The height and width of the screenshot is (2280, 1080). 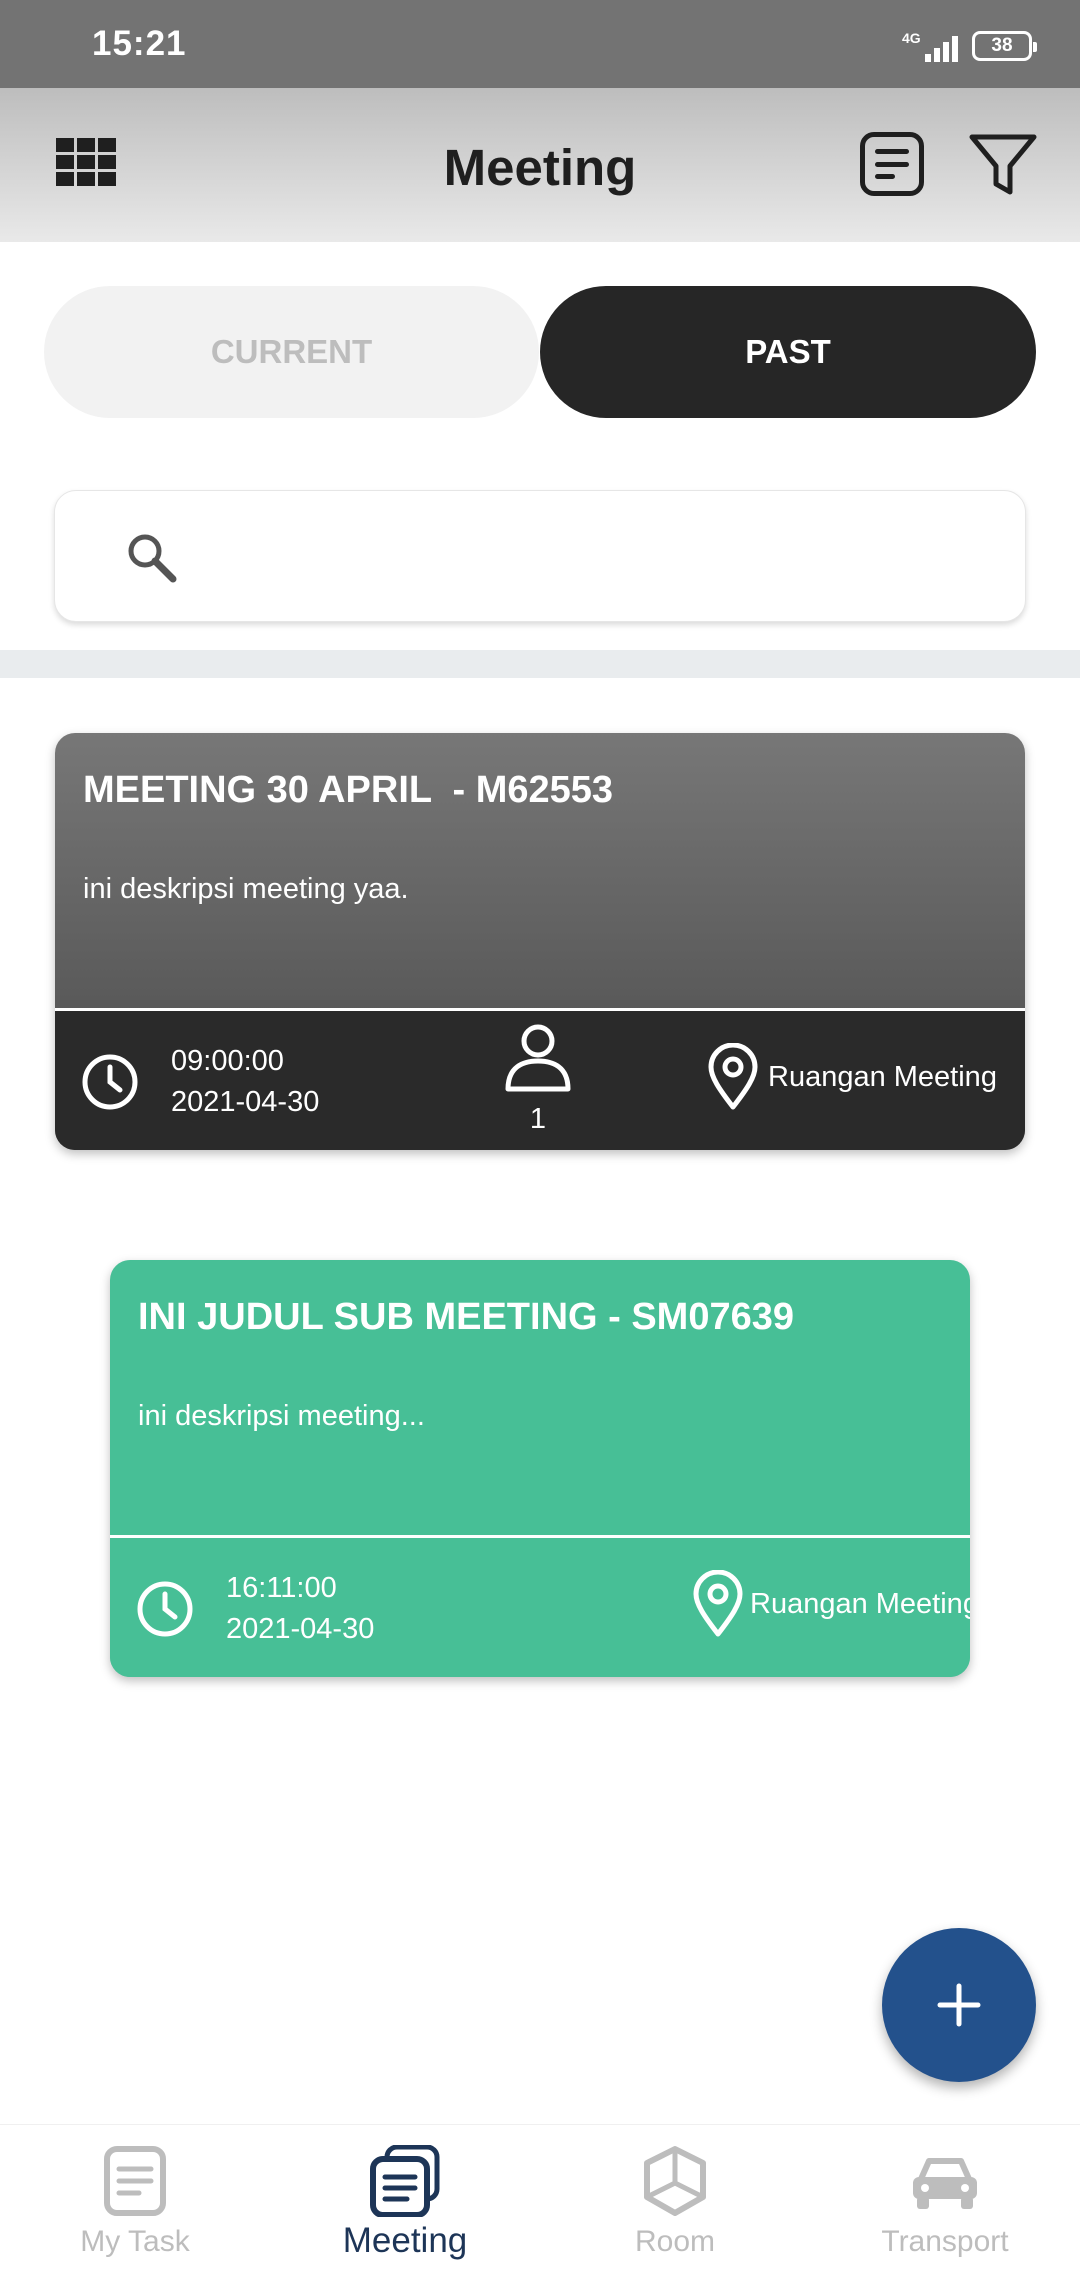 I want to click on meeting-date: 2021-04-30, so click(x=245, y=1102).